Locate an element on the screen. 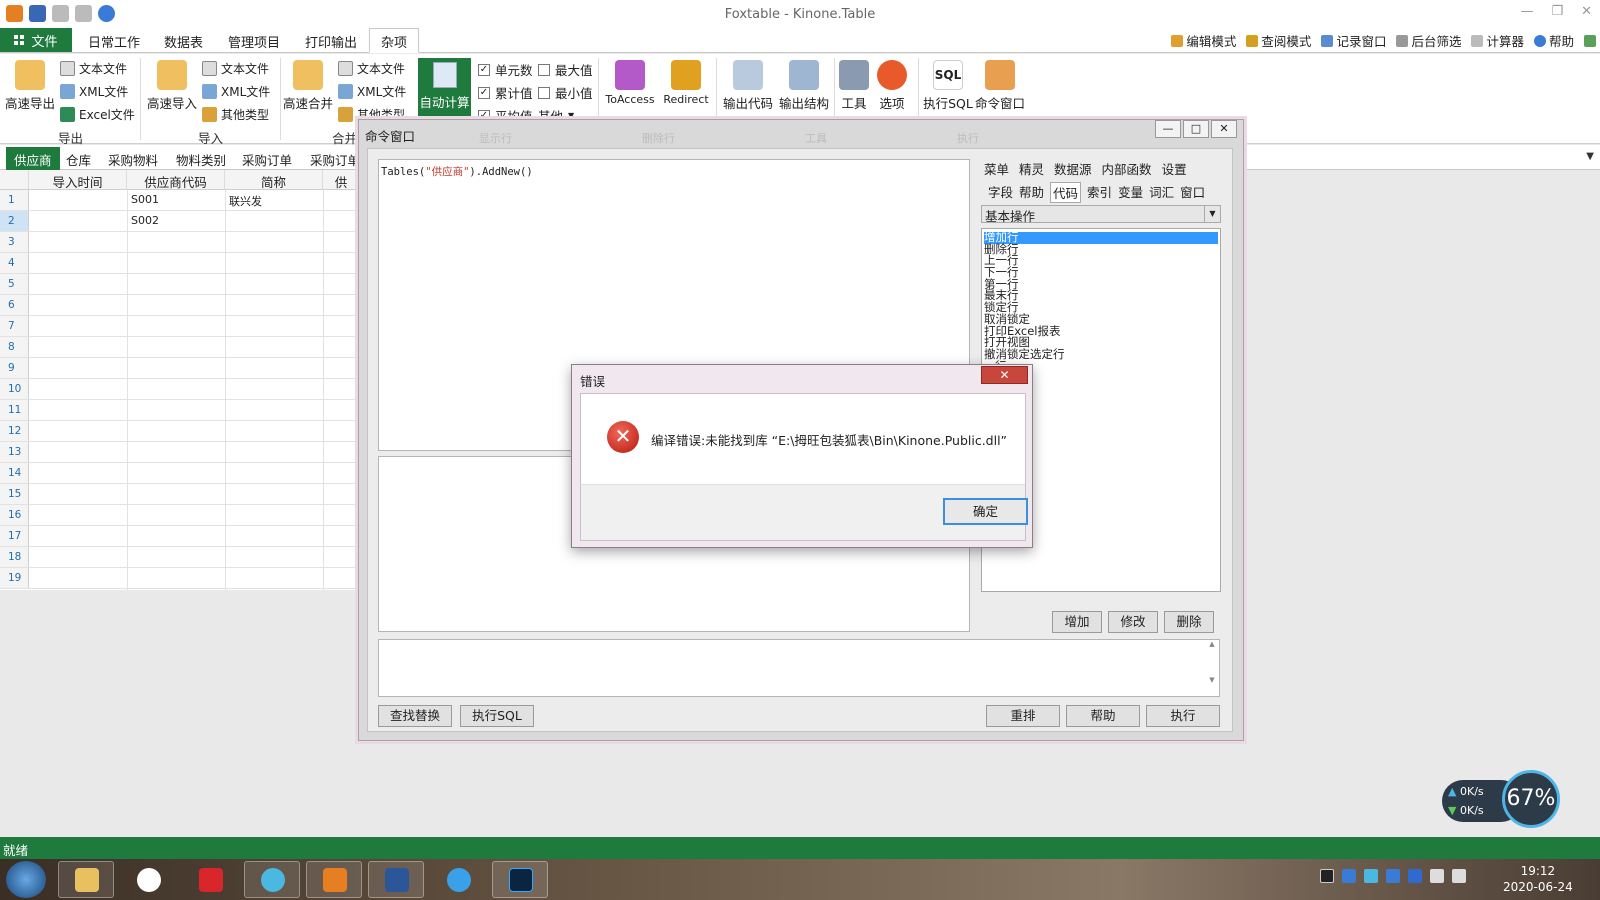 Image resolution: width=1600 pixels, height=900 pixels. fast-import-button: 高速导入 is located at coordinates (172, 86).